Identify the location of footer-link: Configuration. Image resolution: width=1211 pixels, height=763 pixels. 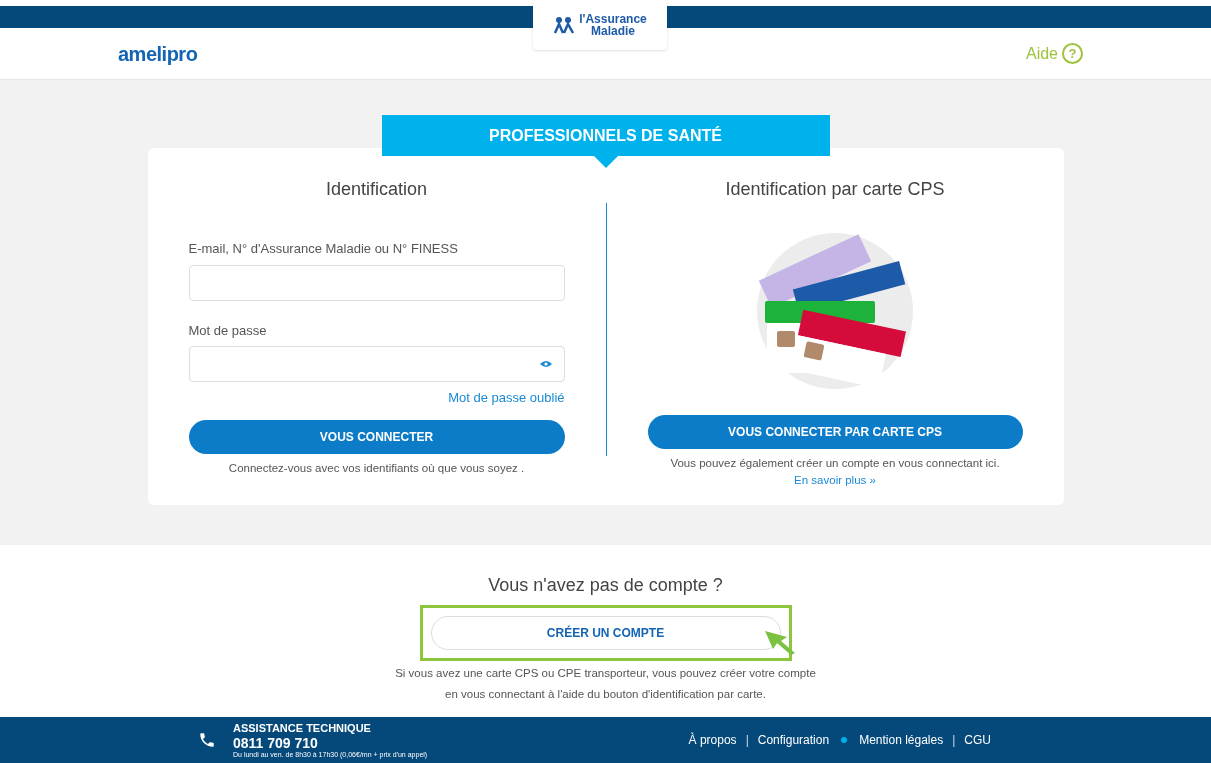
(793, 740).